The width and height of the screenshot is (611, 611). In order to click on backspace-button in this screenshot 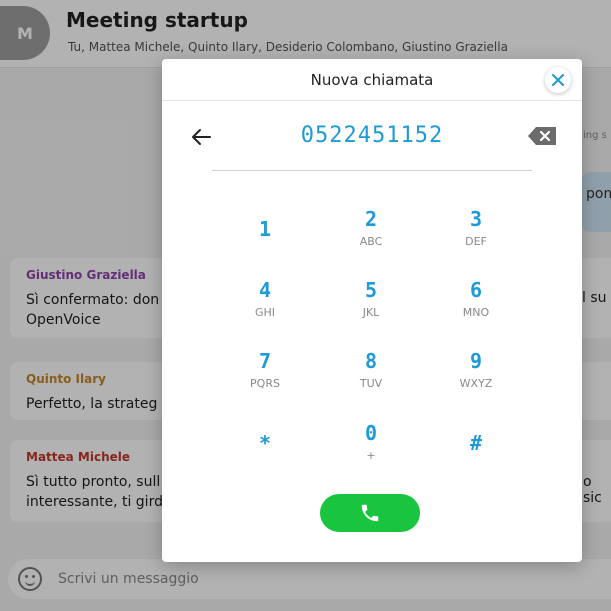, I will do `click(542, 136)`.